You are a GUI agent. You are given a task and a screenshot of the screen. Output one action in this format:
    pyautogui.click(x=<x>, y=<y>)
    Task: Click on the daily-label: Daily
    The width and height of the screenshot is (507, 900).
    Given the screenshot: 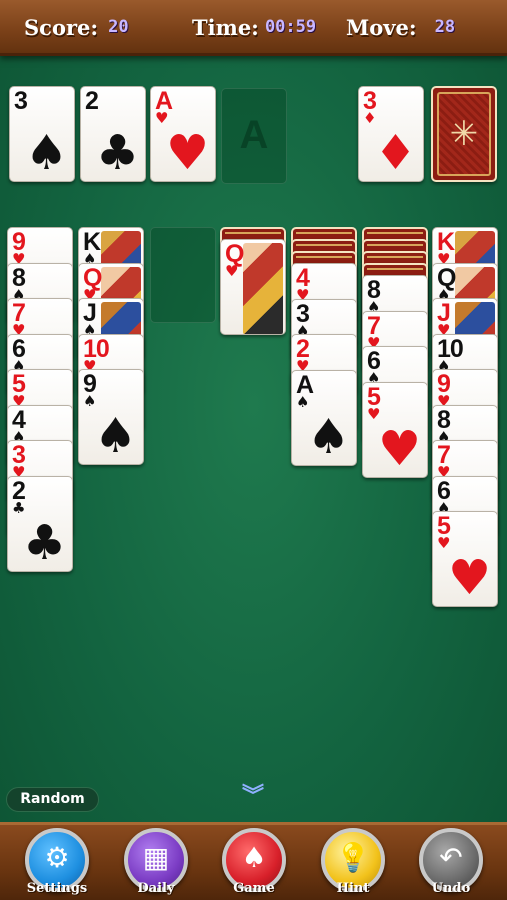 What is the action you would take?
    pyautogui.click(x=156, y=888)
    